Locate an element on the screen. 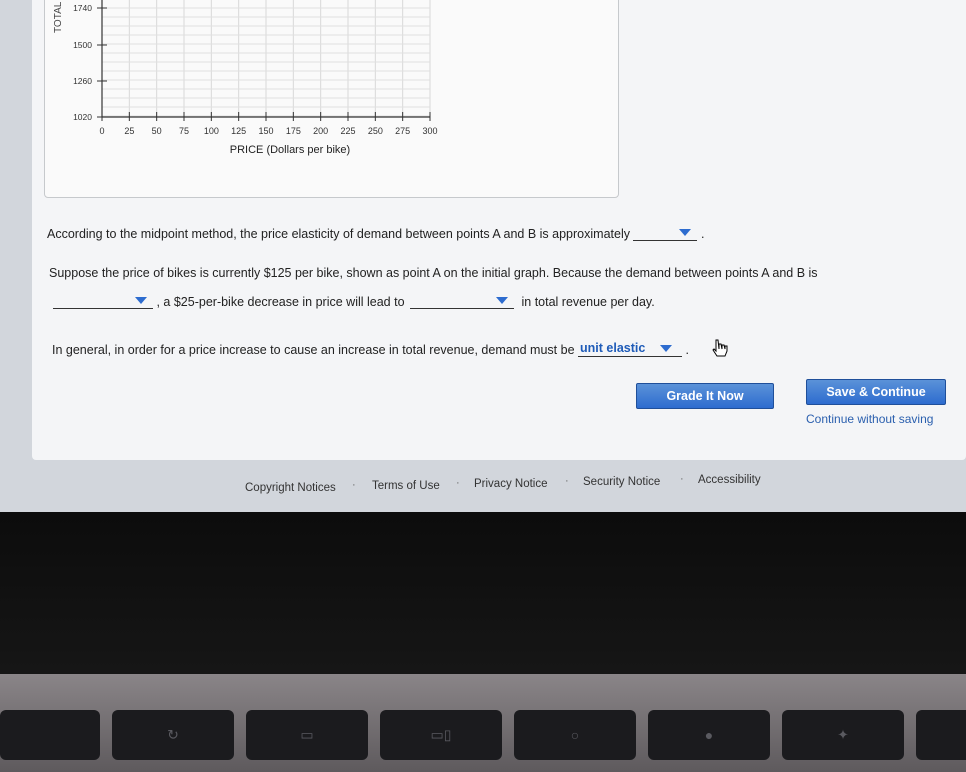 This screenshot has width=966, height=772. x-axis-label: PRICE (Dollars per bike) is located at coordinates (290, 150).